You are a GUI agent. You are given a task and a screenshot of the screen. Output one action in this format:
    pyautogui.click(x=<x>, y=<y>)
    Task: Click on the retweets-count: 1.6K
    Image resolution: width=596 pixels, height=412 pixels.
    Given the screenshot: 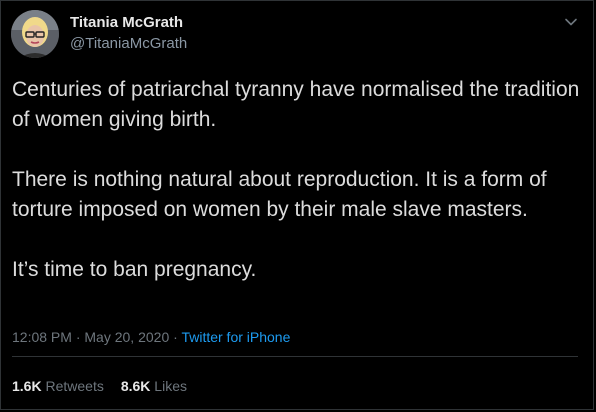 What is the action you would take?
    pyautogui.click(x=27, y=386)
    